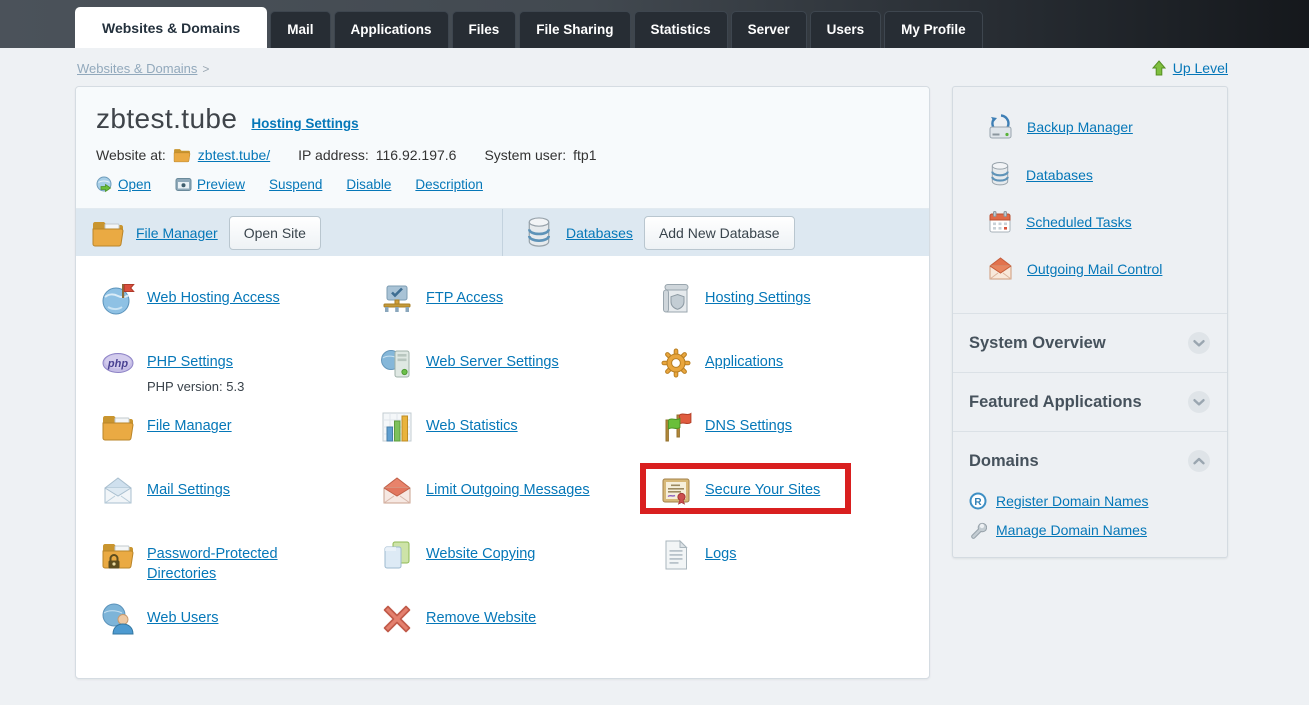 The height and width of the screenshot is (705, 1309). I want to click on preview-link: Preview, so click(221, 184).